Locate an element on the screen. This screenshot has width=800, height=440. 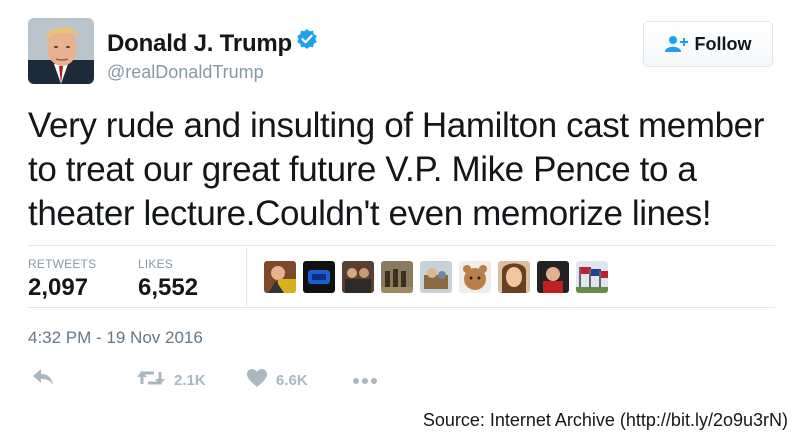
reply-button is located at coordinates (43, 379).